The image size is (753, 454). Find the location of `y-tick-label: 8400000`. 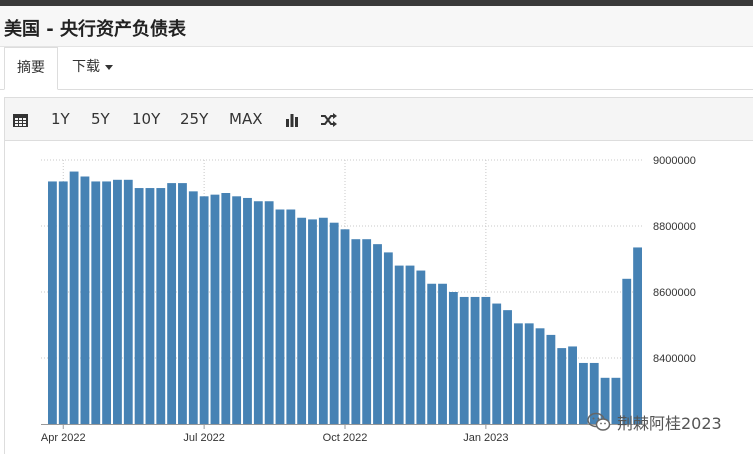

y-tick-label: 8400000 is located at coordinates (674, 359).